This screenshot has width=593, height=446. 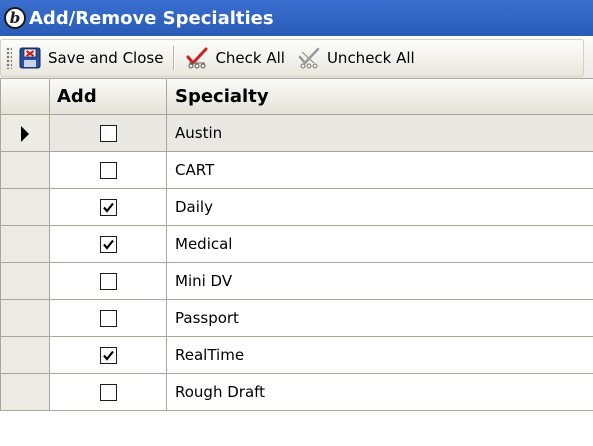 I want to click on specialty-cell: Mini DV, so click(x=380, y=281).